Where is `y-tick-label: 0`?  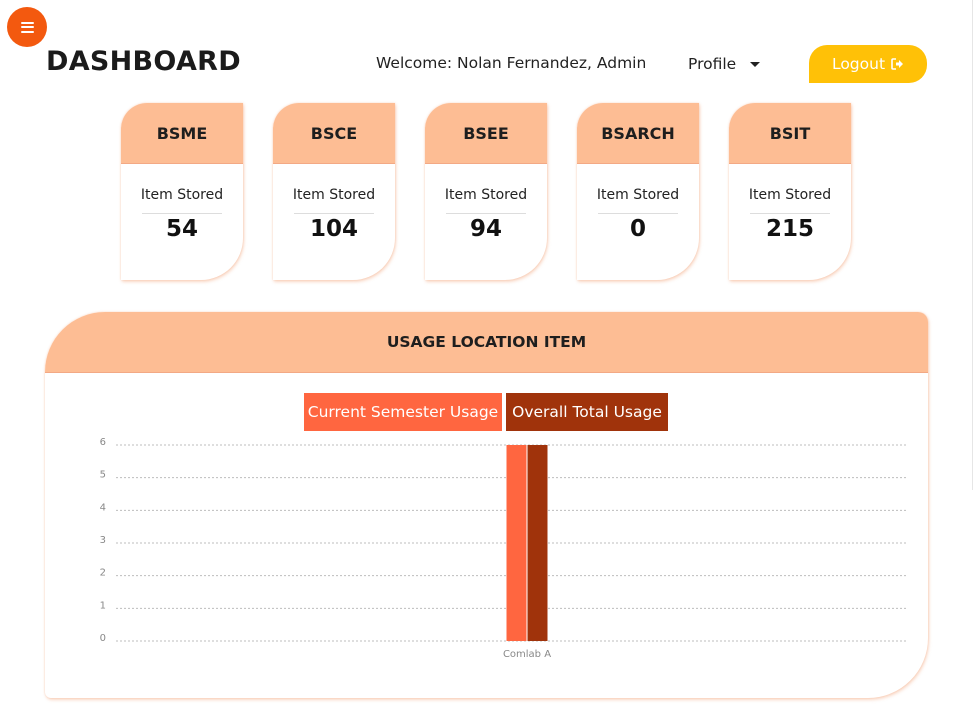 y-tick-label: 0 is located at coordinates (103, 638).